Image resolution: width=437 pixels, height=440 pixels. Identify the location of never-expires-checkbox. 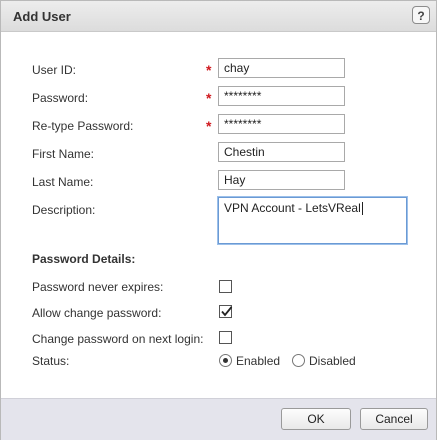
(225, 286).